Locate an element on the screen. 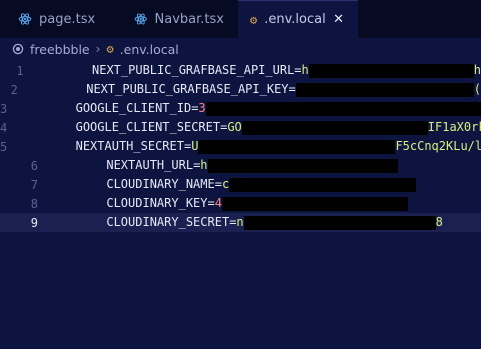 This screenshot has height=349, width=481. line-number: 8 is located at coordinates (34, 203).